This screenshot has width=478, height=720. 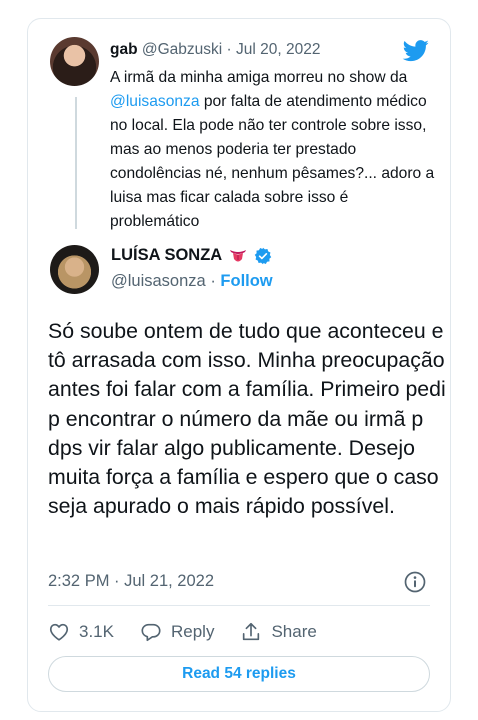 What do you see at coordinates (124, 49) in the screenshot?
I see `quoted-author-name: gab` at bounding box center [124, 49].